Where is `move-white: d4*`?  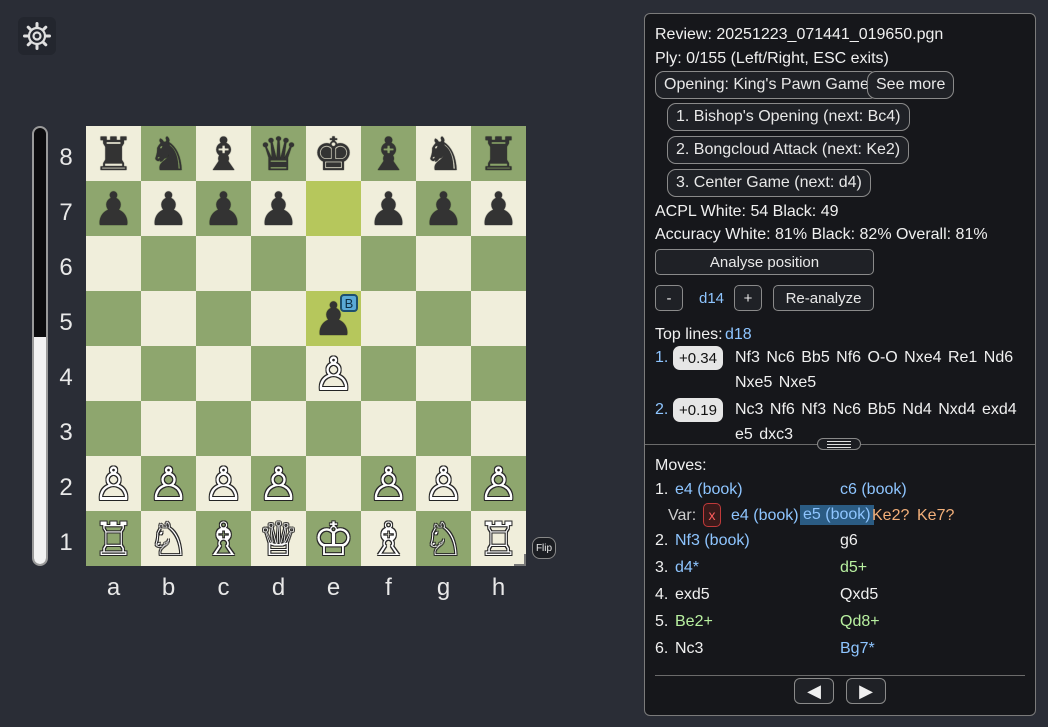 move-white: d4* is located at coordinates (687, 568).